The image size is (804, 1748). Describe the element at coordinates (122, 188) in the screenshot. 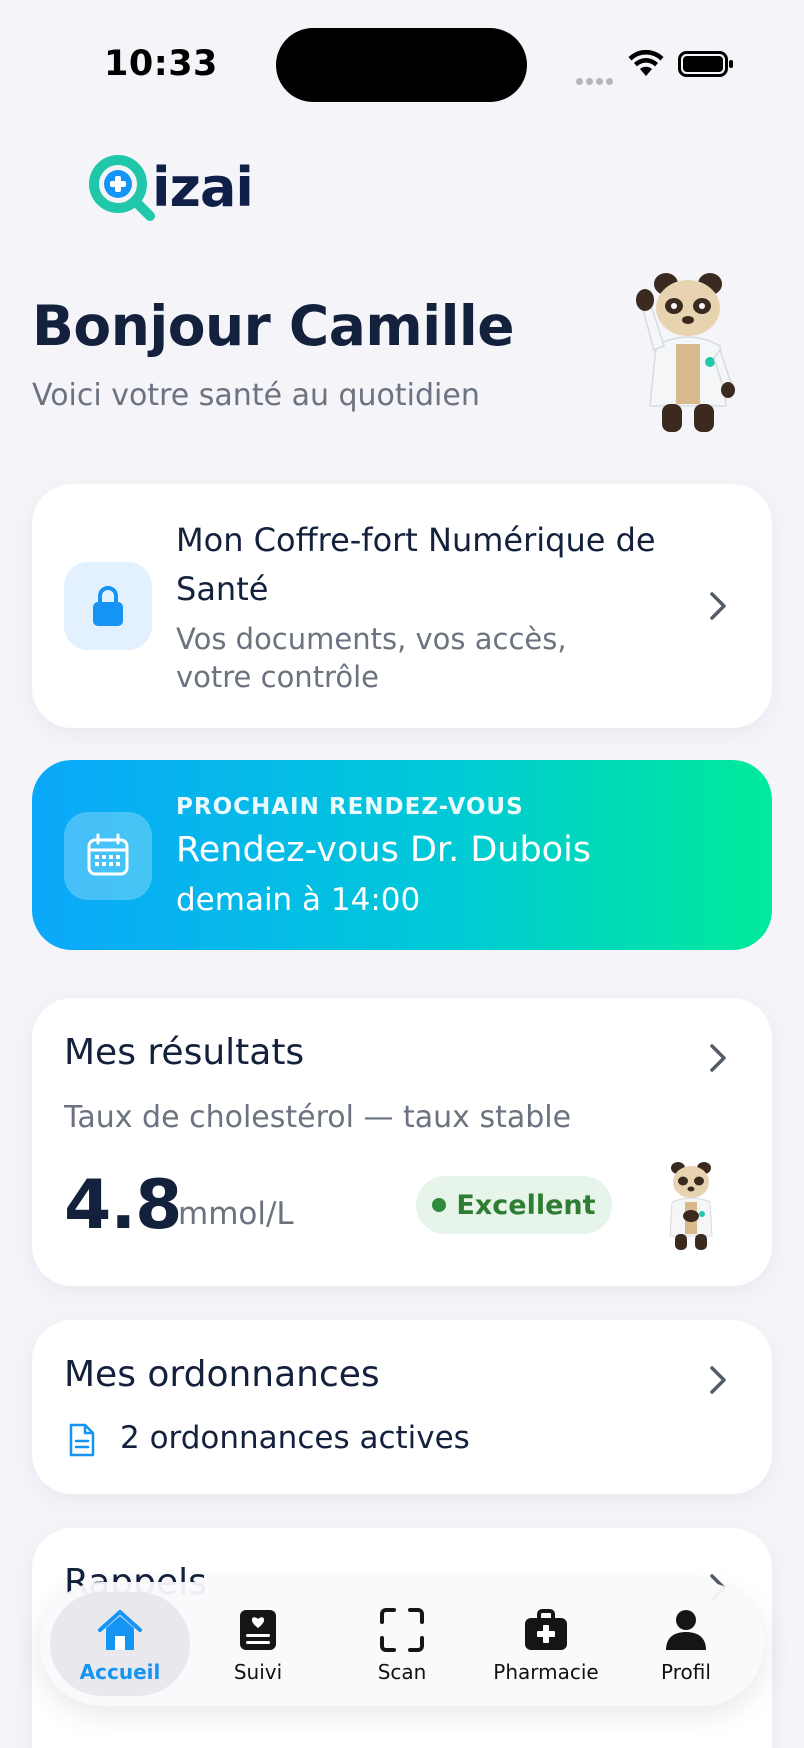

I see `logo-magnifier-icon` at that location.